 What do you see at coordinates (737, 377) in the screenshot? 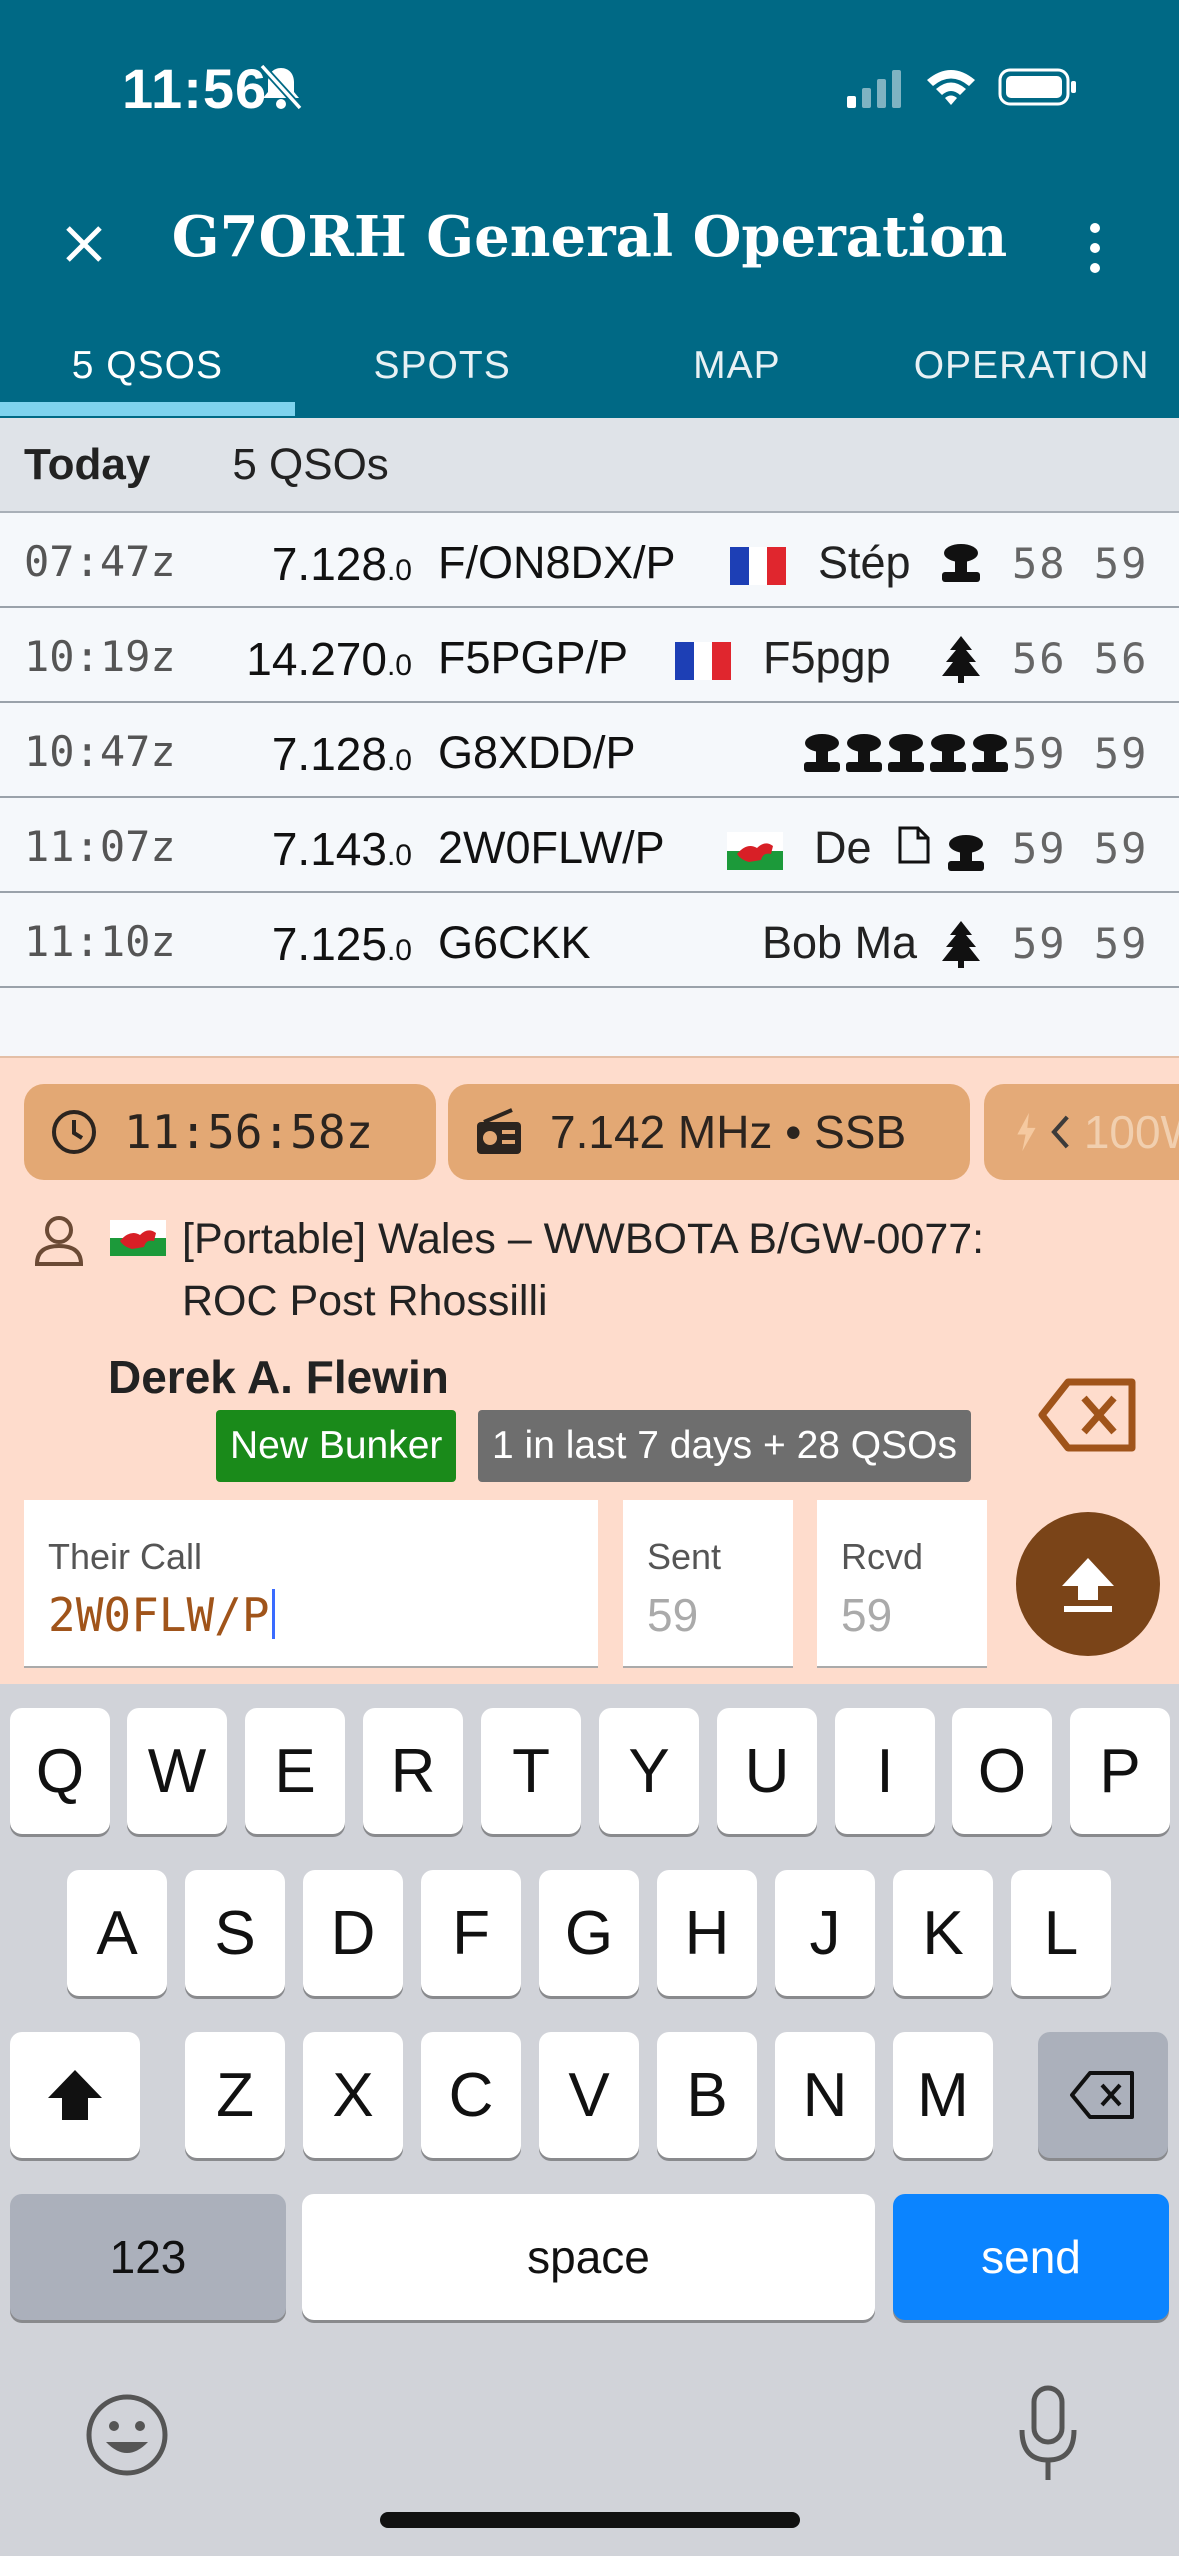
I see `tab-map: MAP` at bounding box center [737, 377].